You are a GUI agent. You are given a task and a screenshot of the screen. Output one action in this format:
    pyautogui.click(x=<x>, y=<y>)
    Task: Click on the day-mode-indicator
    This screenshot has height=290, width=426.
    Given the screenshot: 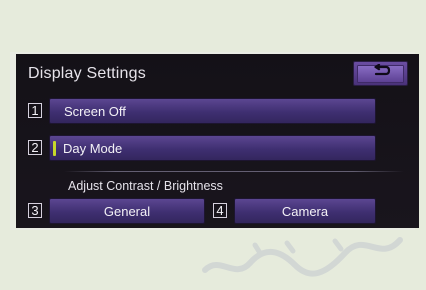 What is the action you would take?
    pyautogui.click(x=54, y=148)
    